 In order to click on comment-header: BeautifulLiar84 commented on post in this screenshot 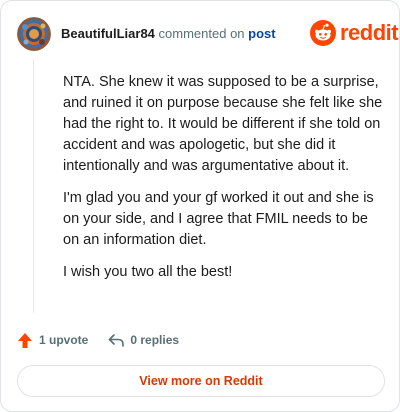, I will do `click(168, 34)`.